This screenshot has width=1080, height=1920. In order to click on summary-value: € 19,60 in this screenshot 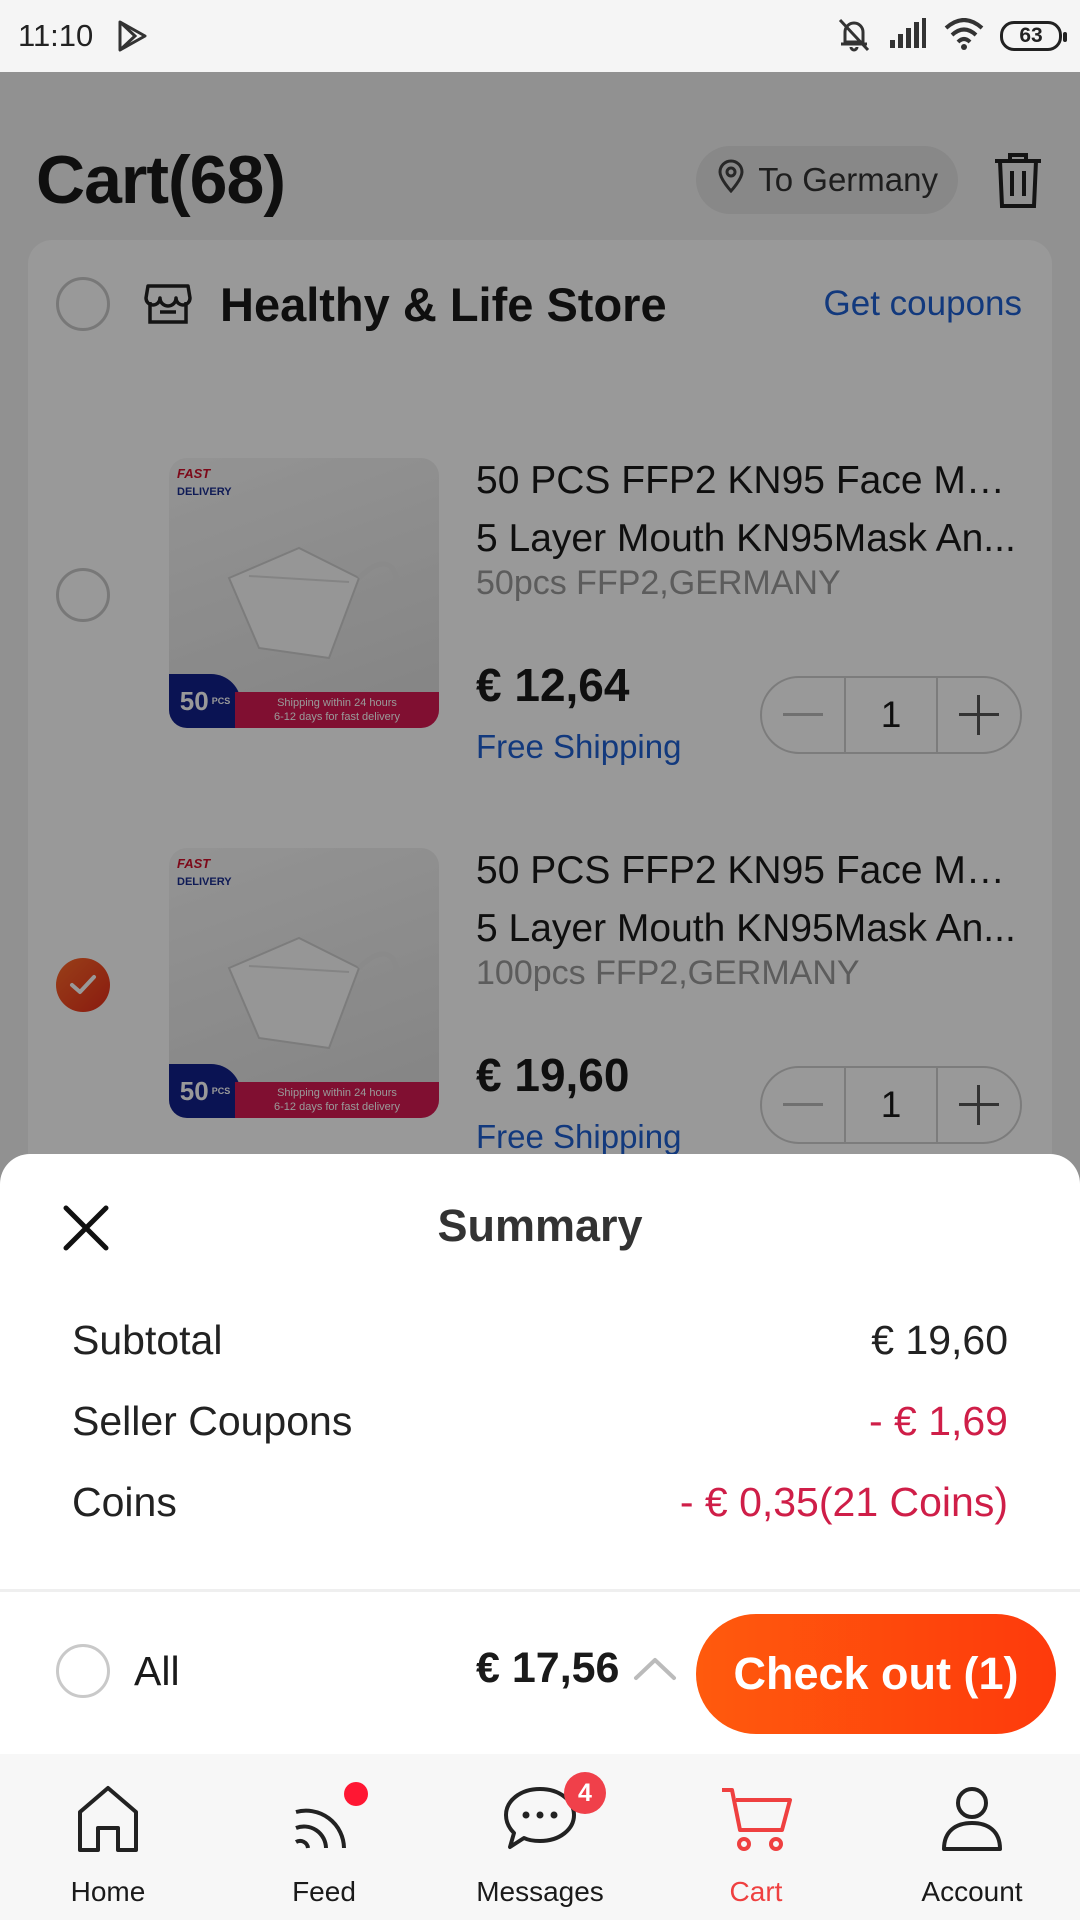, I will do `click(939, 1339)`.